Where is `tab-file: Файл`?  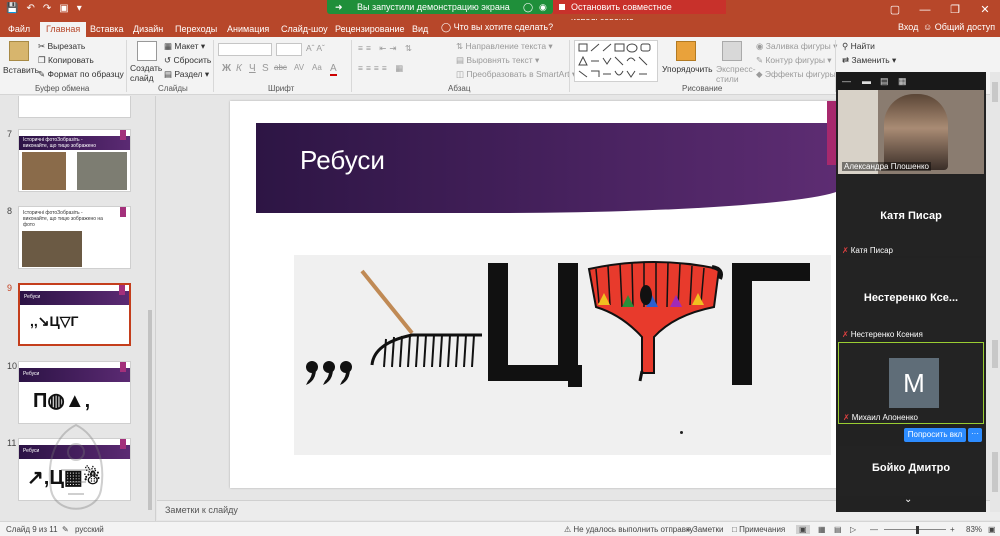 tab-file: Файл is located at coordinates (19, 29).